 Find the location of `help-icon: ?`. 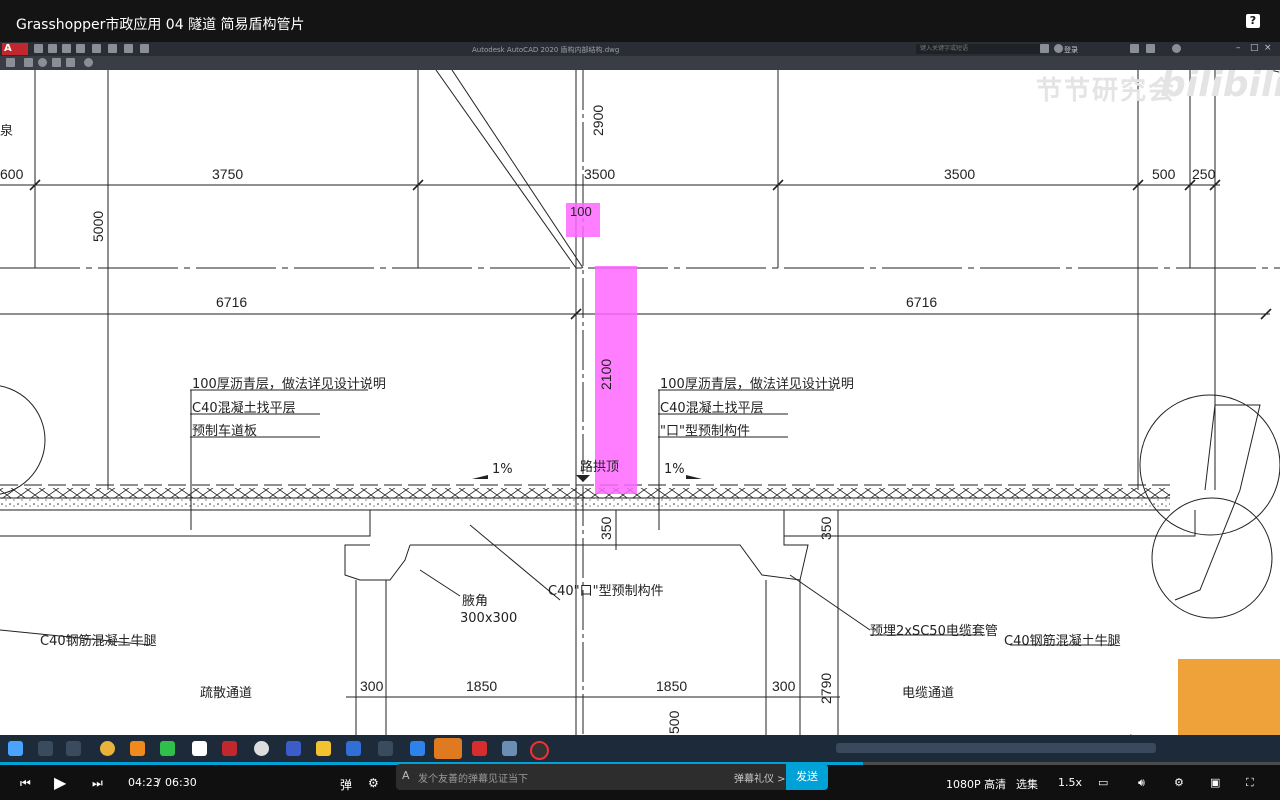

help-icon: ? is located at coordinates (1253, 21).